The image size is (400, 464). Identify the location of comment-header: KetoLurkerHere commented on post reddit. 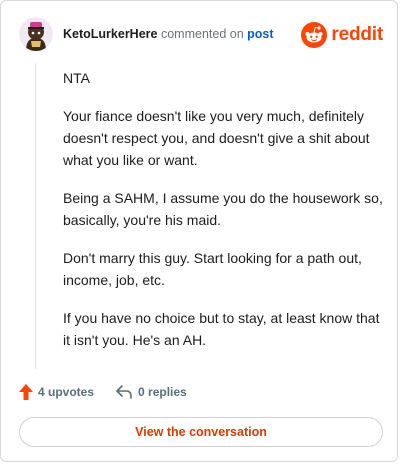
(201, 35).